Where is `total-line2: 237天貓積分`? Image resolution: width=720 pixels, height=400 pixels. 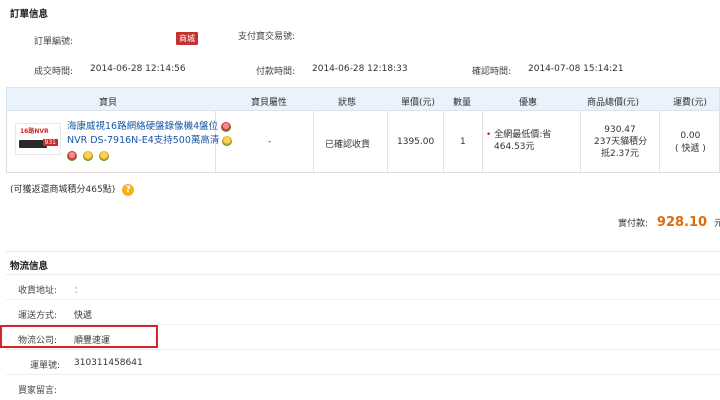
total-line2: 237天貓積分 is located at coordinates (621, 142).